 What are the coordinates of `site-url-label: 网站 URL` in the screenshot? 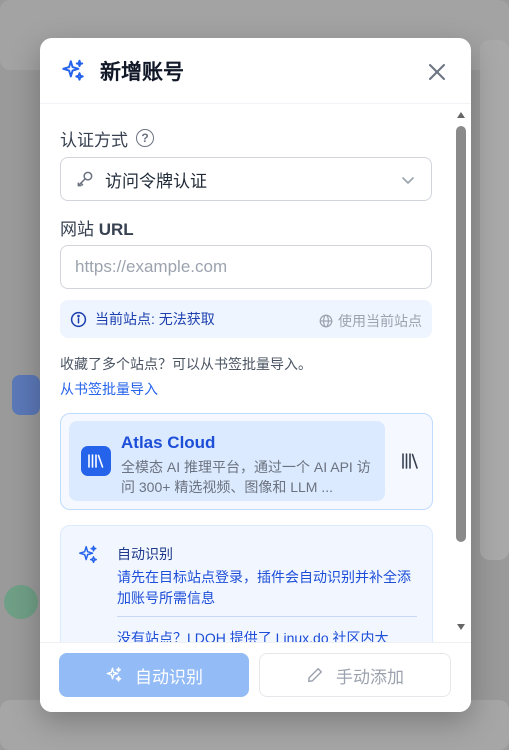 It's located at (256, 227).